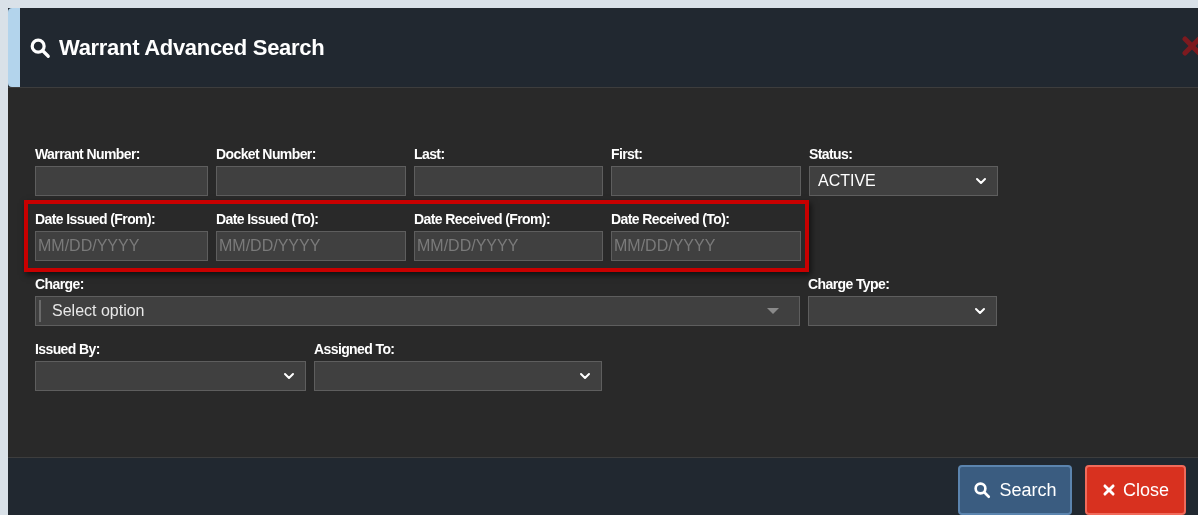 This screenshot has width=1198, height=515. What do you see at coordinates (60, 284) in the screenshot?
I see `field-label: Charge:` at bounding box center [60, 284].